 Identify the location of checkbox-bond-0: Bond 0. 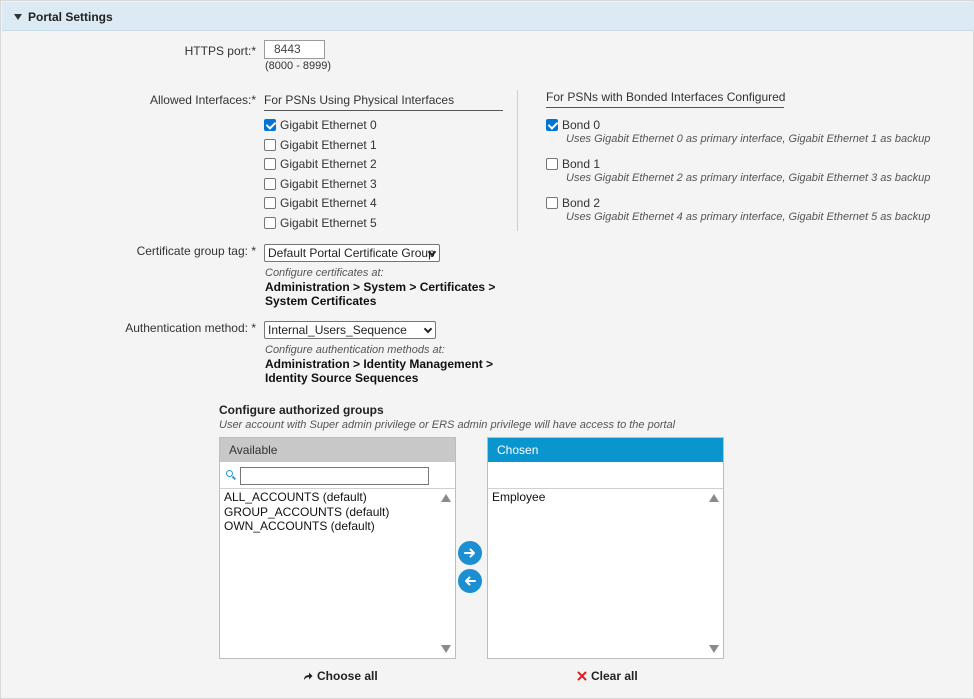
(573, 125).